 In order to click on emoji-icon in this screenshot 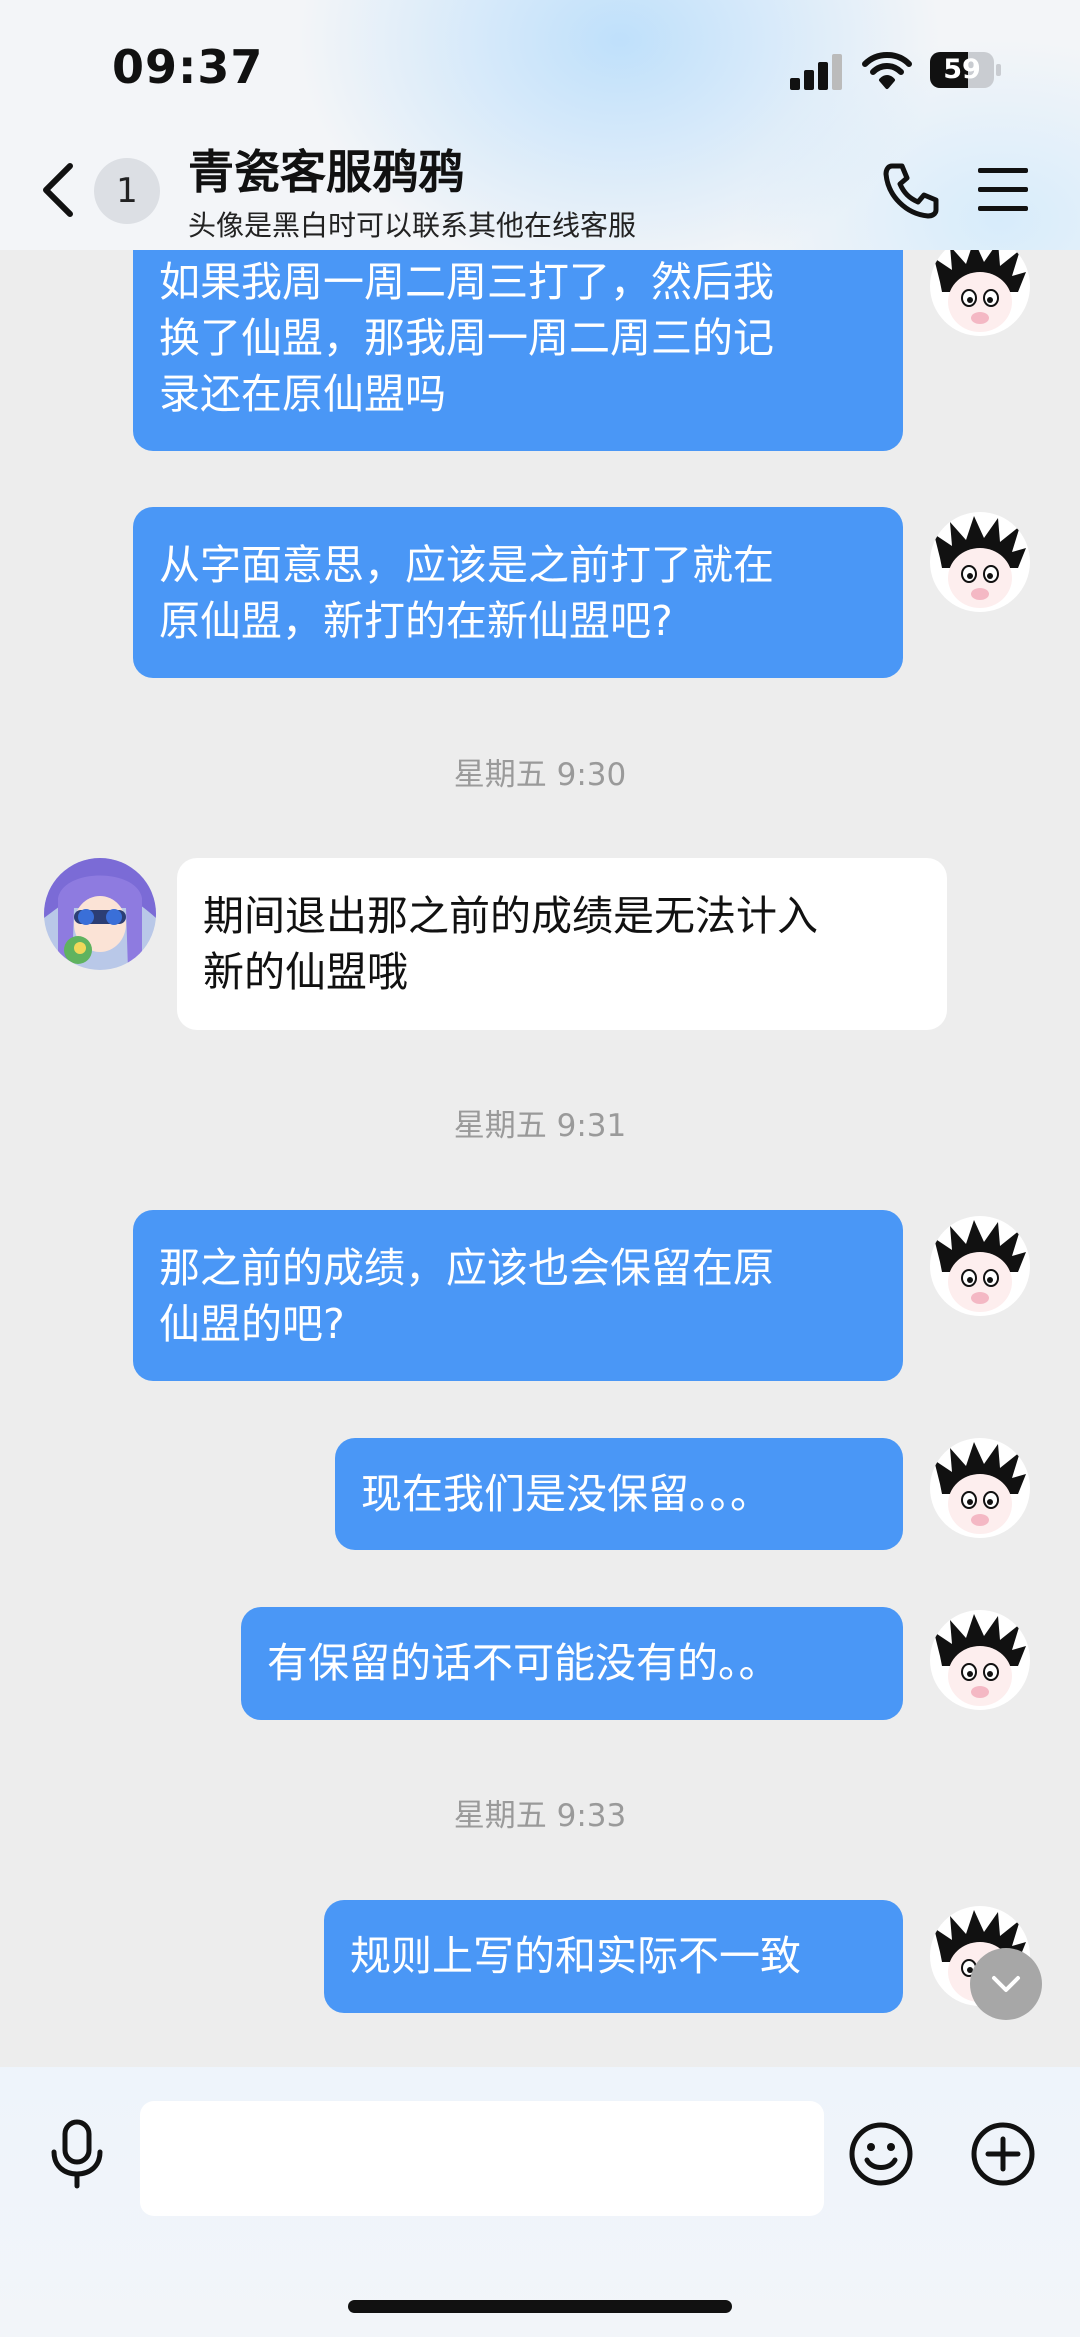, I will do `click(881, 2154)`.